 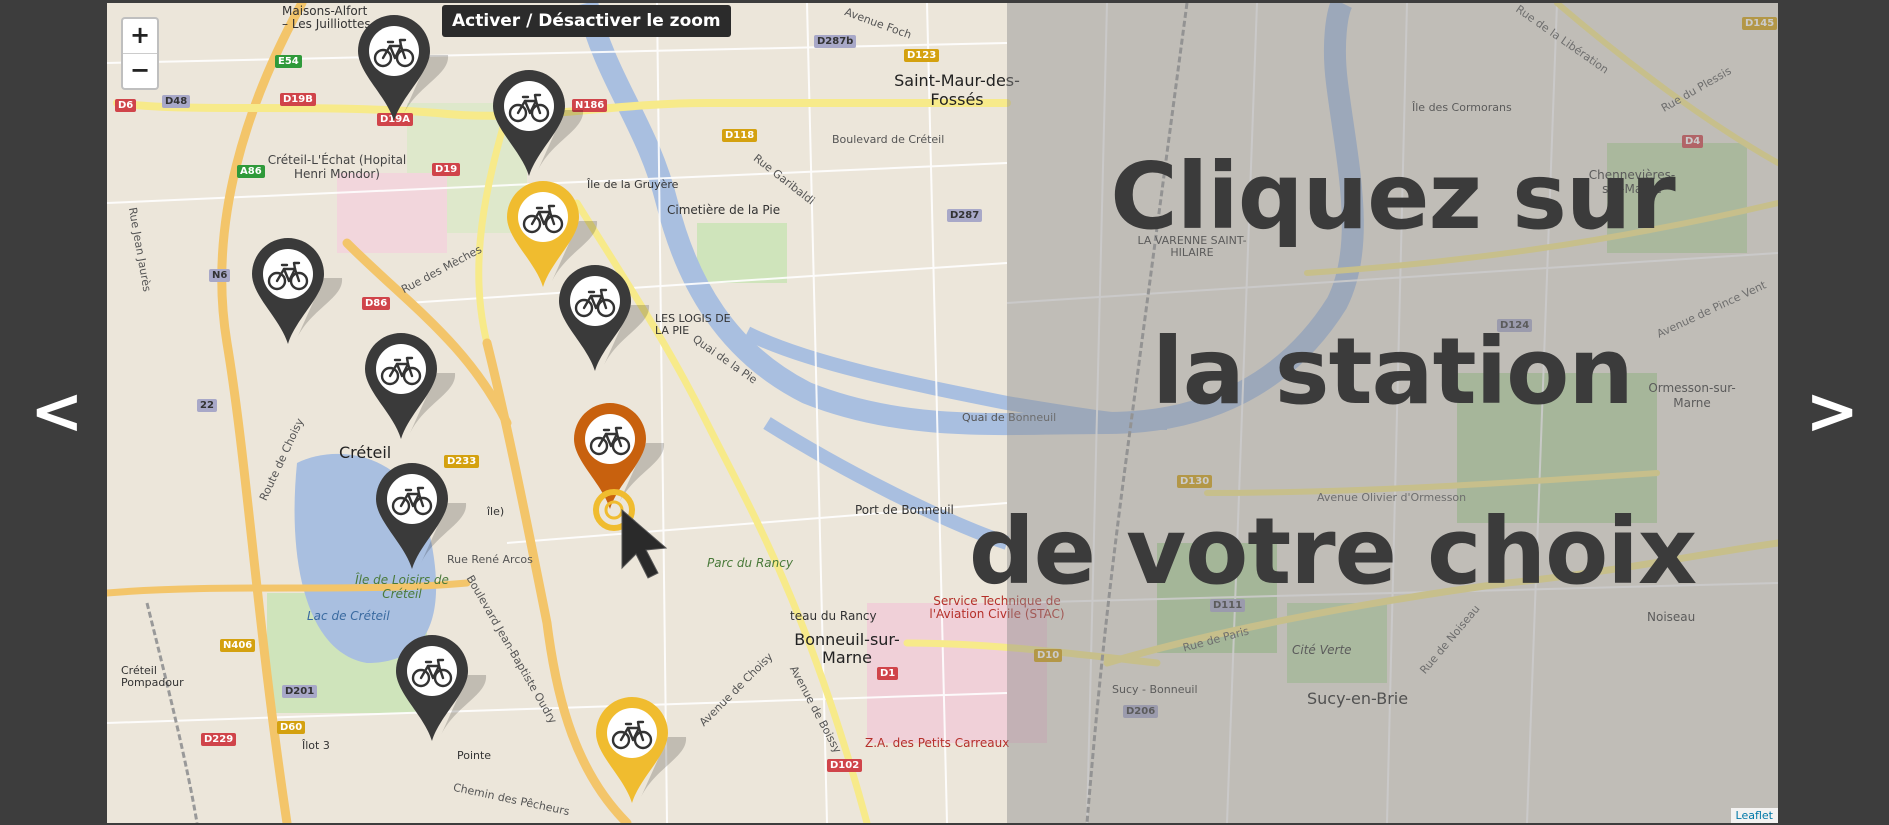 I want to click on shield-a86: A86, so click(x=251, y=171).